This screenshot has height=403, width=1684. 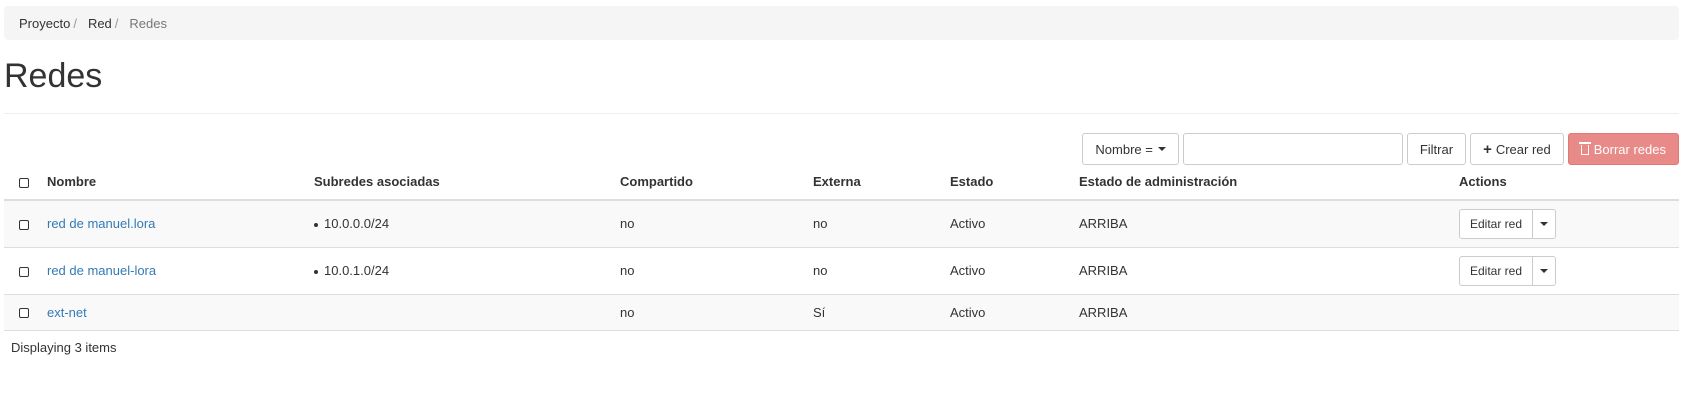 What do you see at coordinates (881, 312) in the screenshot?
I see `external-value: Sí` at bounding box center [881, 312].